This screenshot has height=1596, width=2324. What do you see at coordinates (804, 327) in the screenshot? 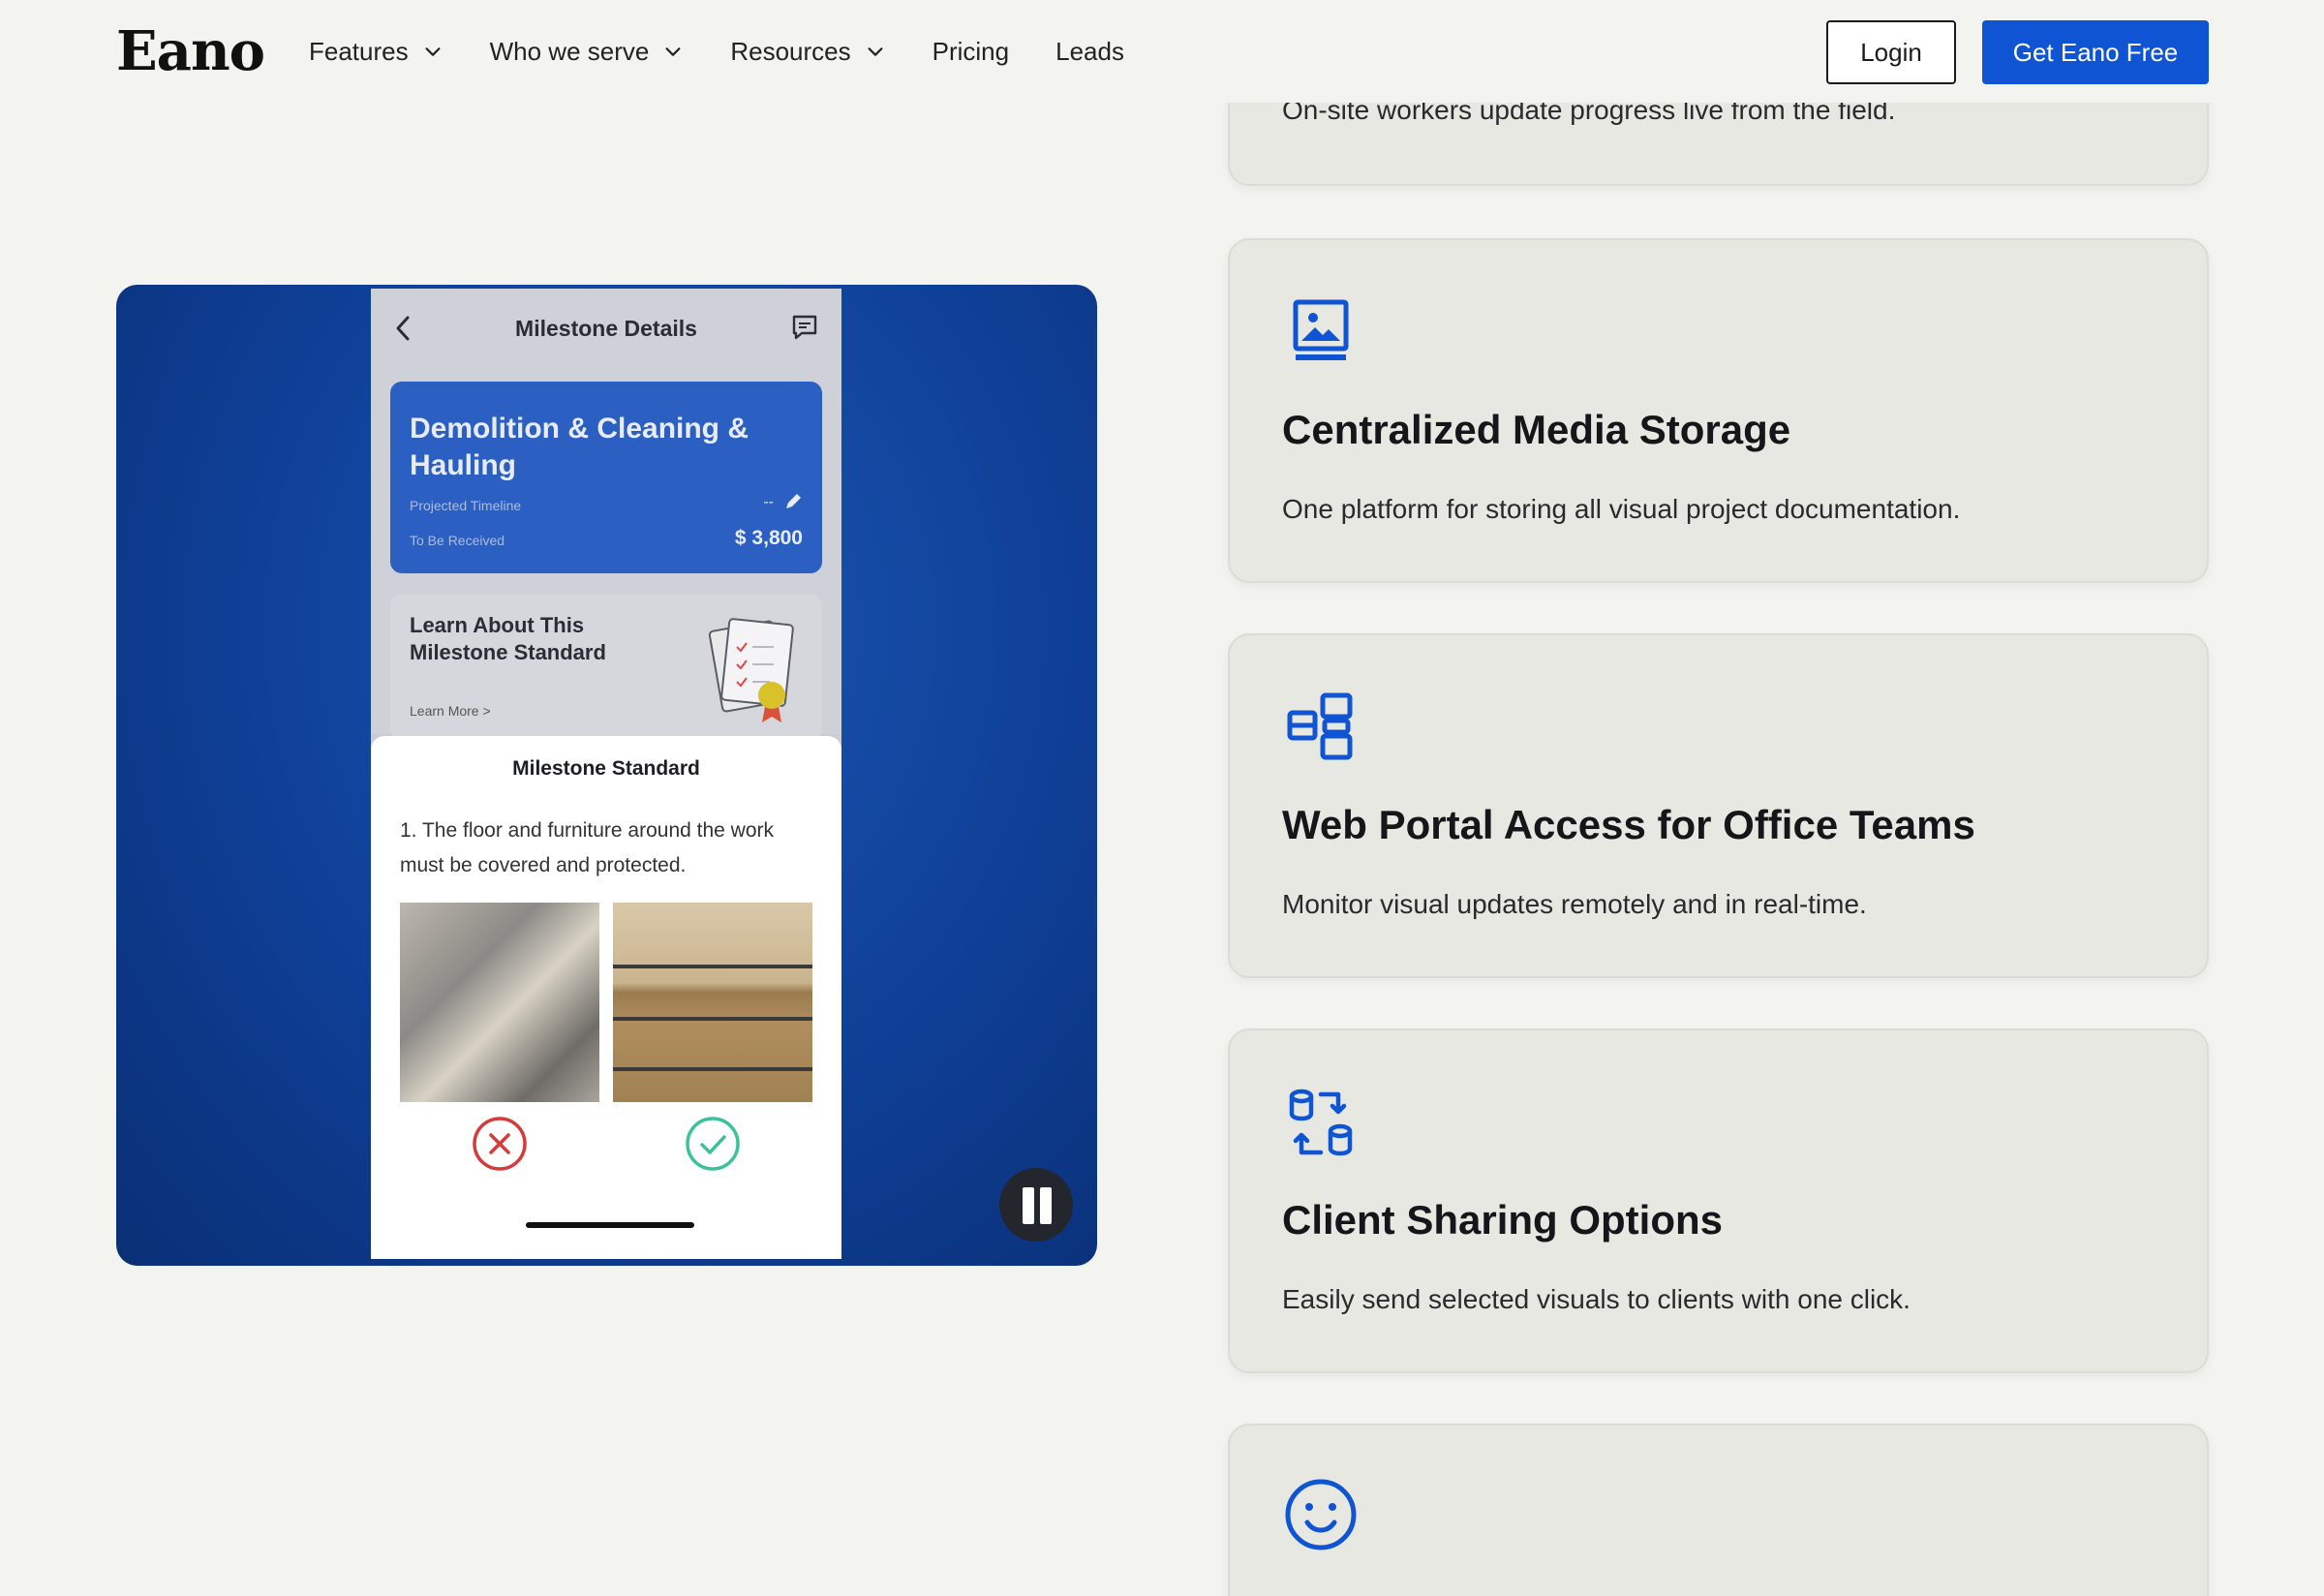
I see `chat-icon` at bounding box center [804, 327].